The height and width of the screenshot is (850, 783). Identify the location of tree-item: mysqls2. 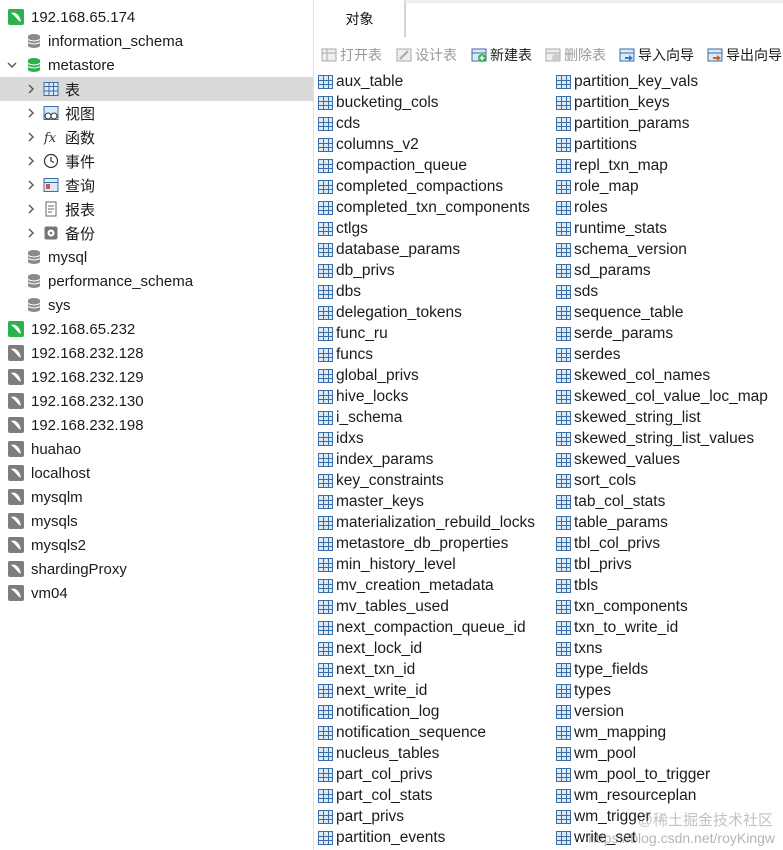
(156, 545).